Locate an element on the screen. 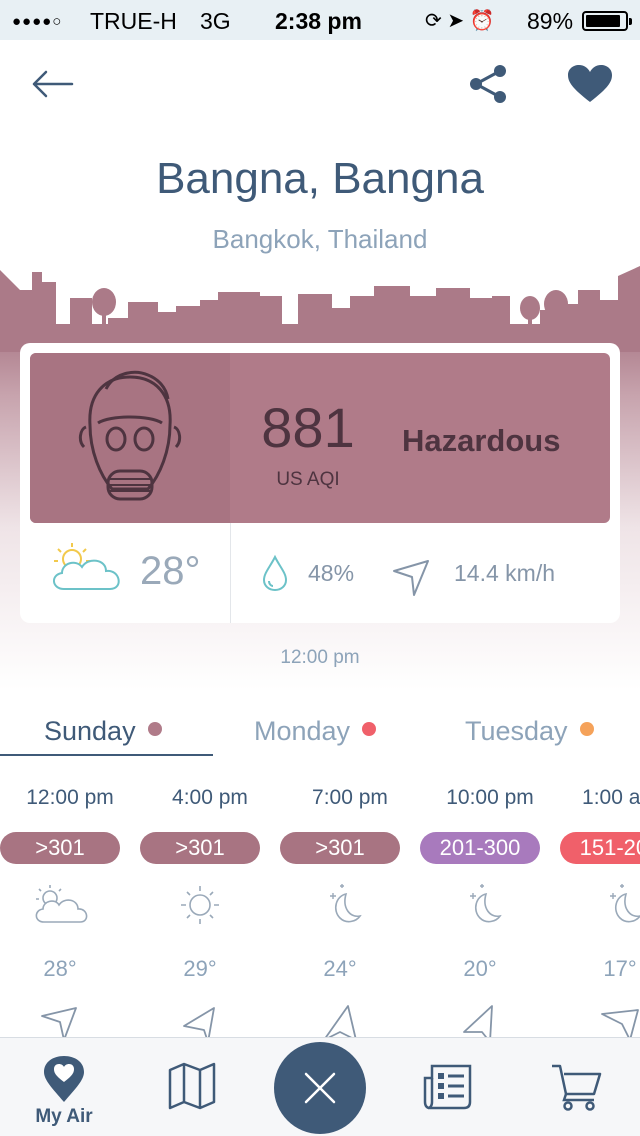 The width and height of the screenshot is (640, 1136). favorite-button is located at coordinates (590, 84).